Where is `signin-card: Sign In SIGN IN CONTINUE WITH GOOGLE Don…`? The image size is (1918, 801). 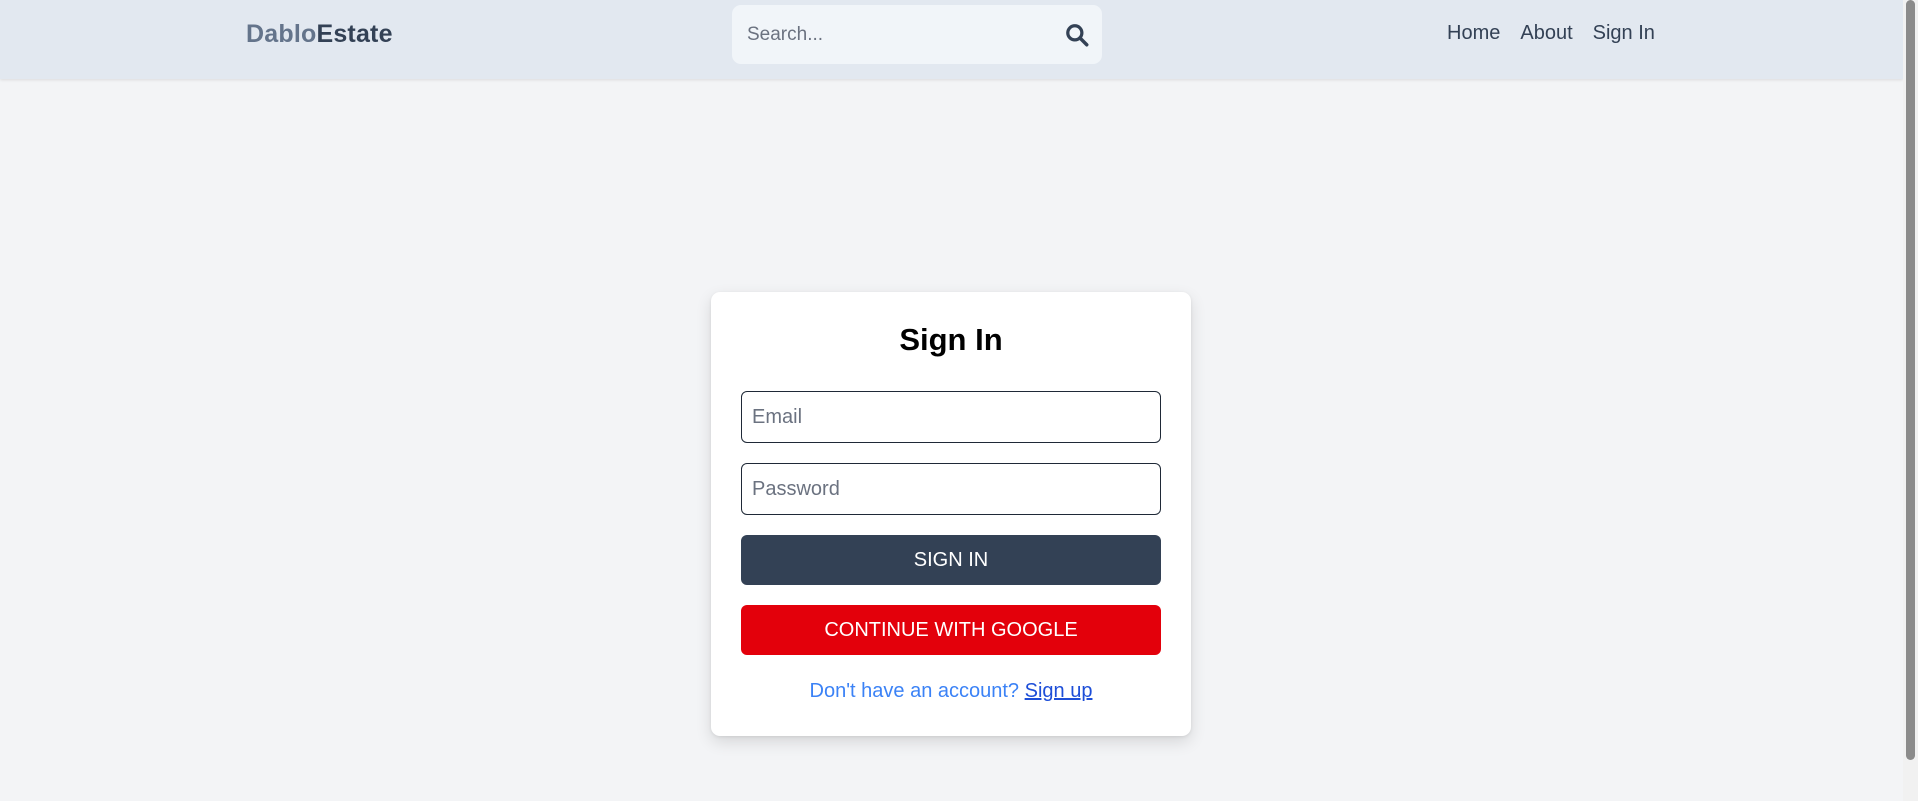 signin-card: Sign In SIGN IN CONTINUE WITH GOOGLE Don… is located at coordinates (951, 514).